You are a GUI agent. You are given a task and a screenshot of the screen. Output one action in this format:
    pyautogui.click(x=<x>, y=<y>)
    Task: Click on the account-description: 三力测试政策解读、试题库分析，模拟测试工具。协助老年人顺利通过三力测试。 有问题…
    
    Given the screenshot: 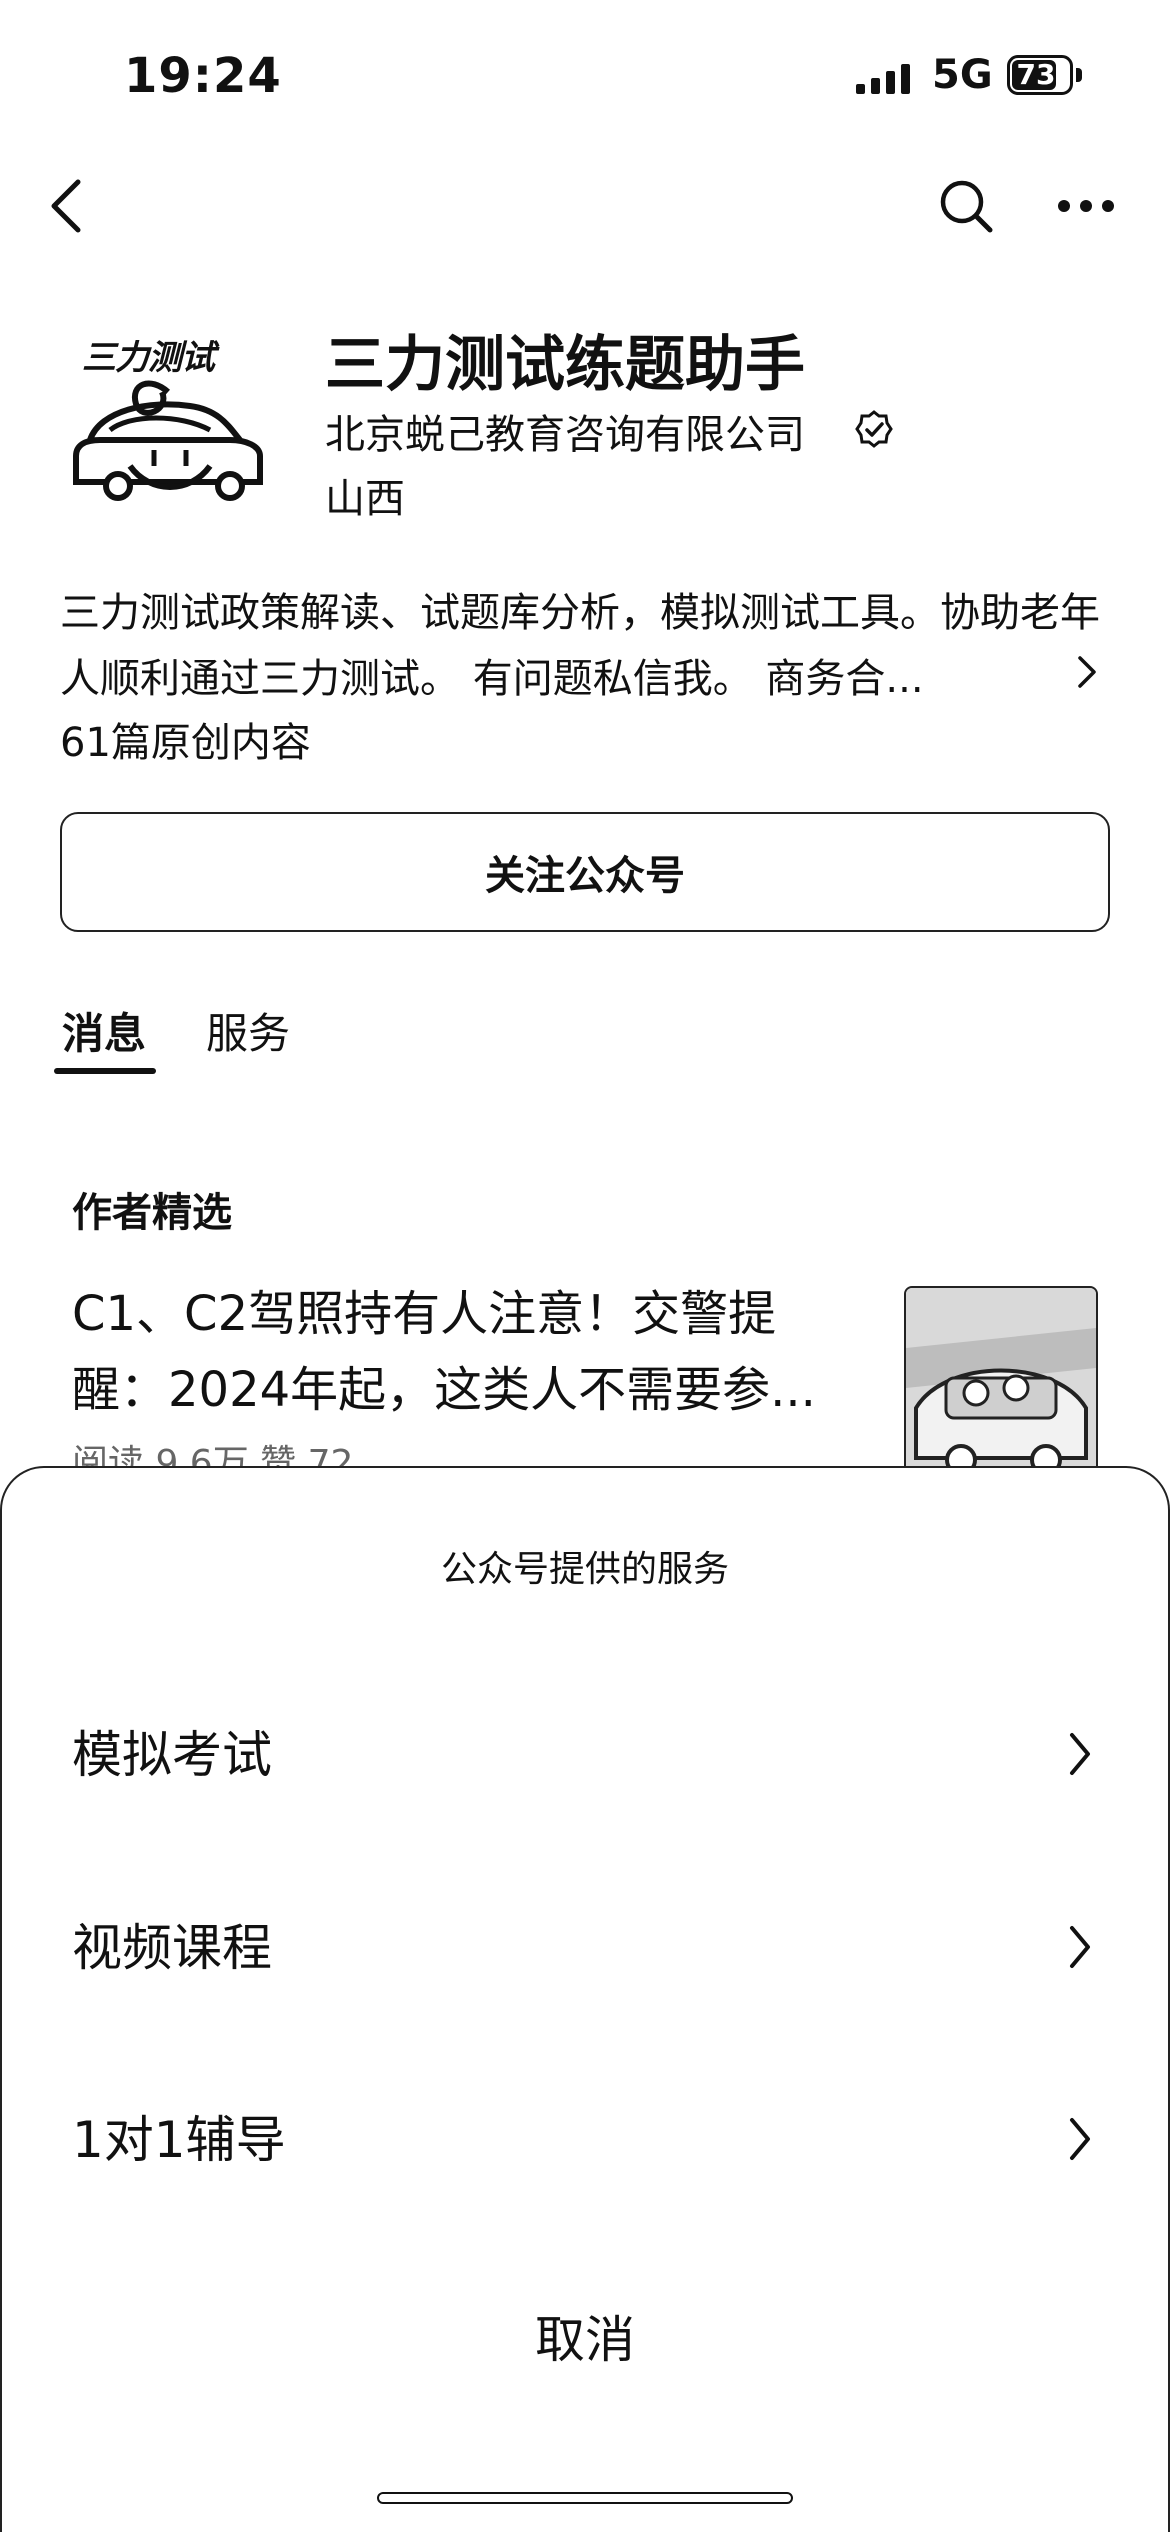 What is the action you would take?
    pyautogui.click(x=580, y=646)
    